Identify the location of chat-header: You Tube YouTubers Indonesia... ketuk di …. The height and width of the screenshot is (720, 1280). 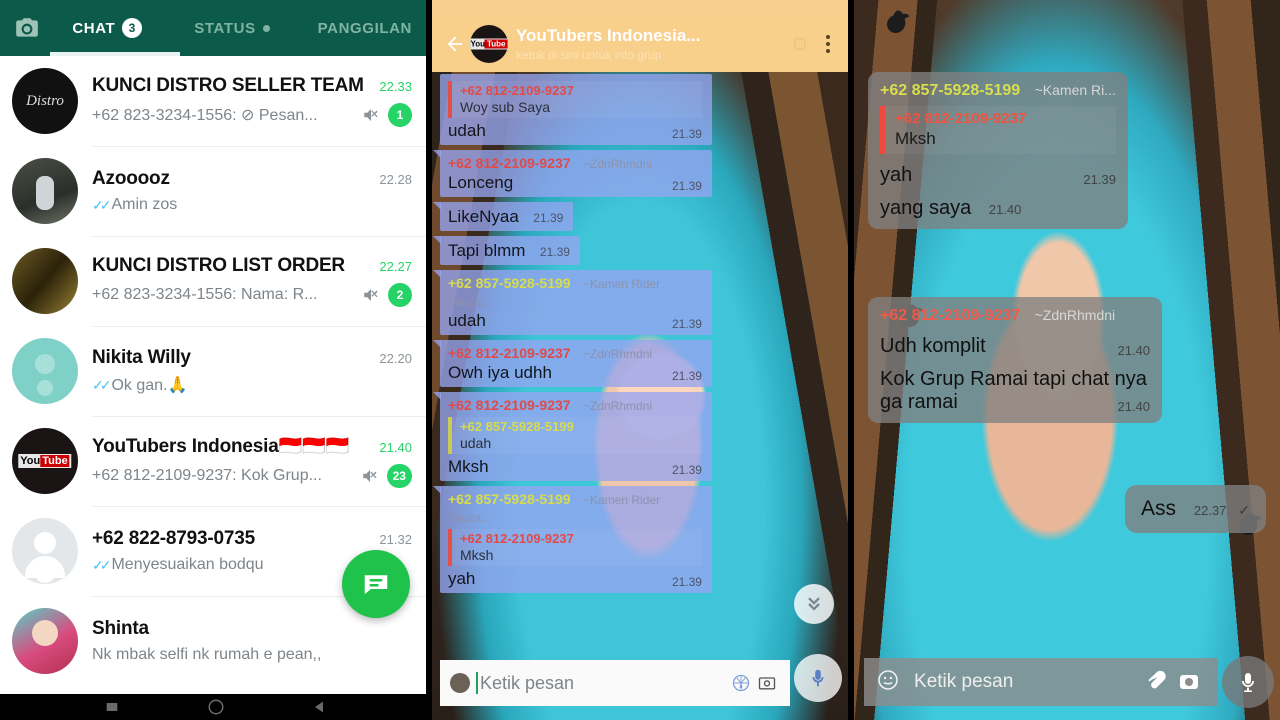
(640, 44).